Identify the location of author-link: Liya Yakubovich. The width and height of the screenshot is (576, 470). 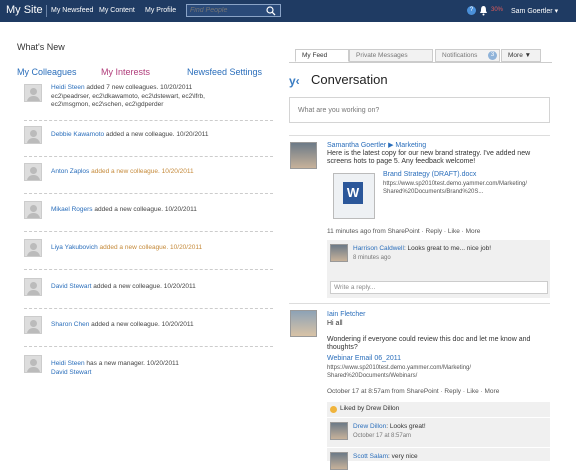
(74, 247).